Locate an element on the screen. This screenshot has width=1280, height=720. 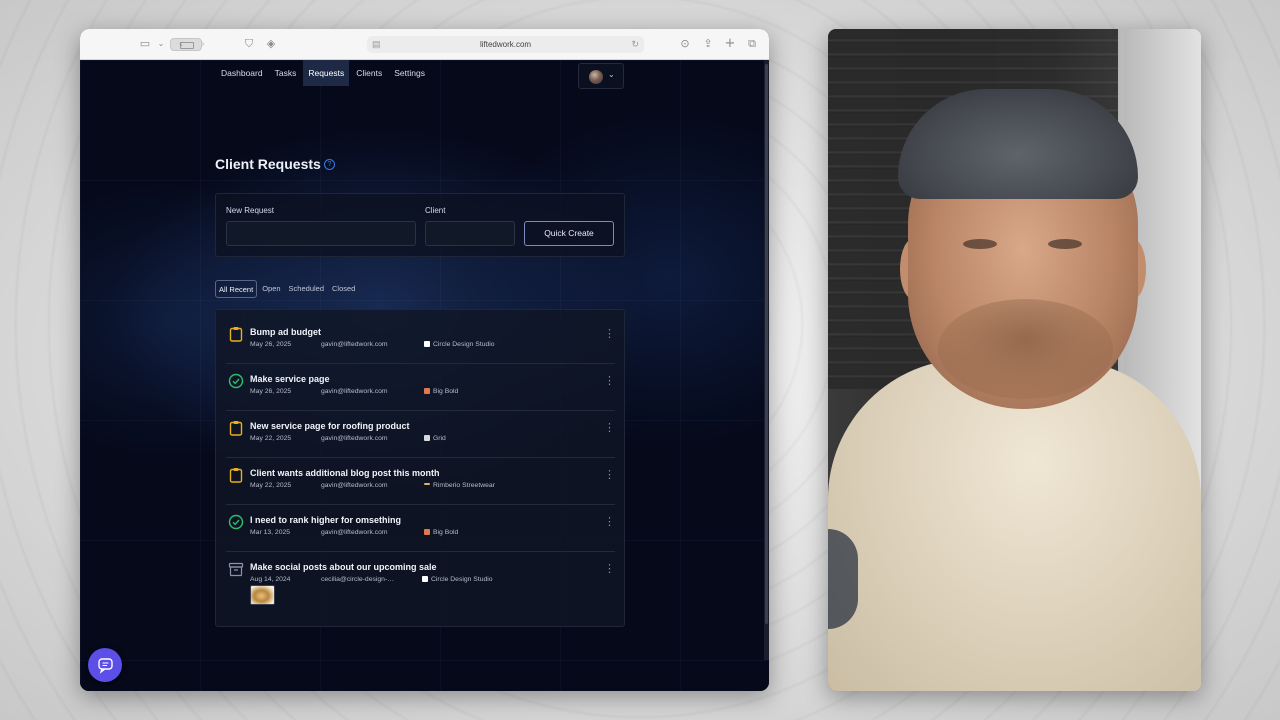
address-bar: ▤ liftedwork.com ↻ is located at coordinates (505, 44).